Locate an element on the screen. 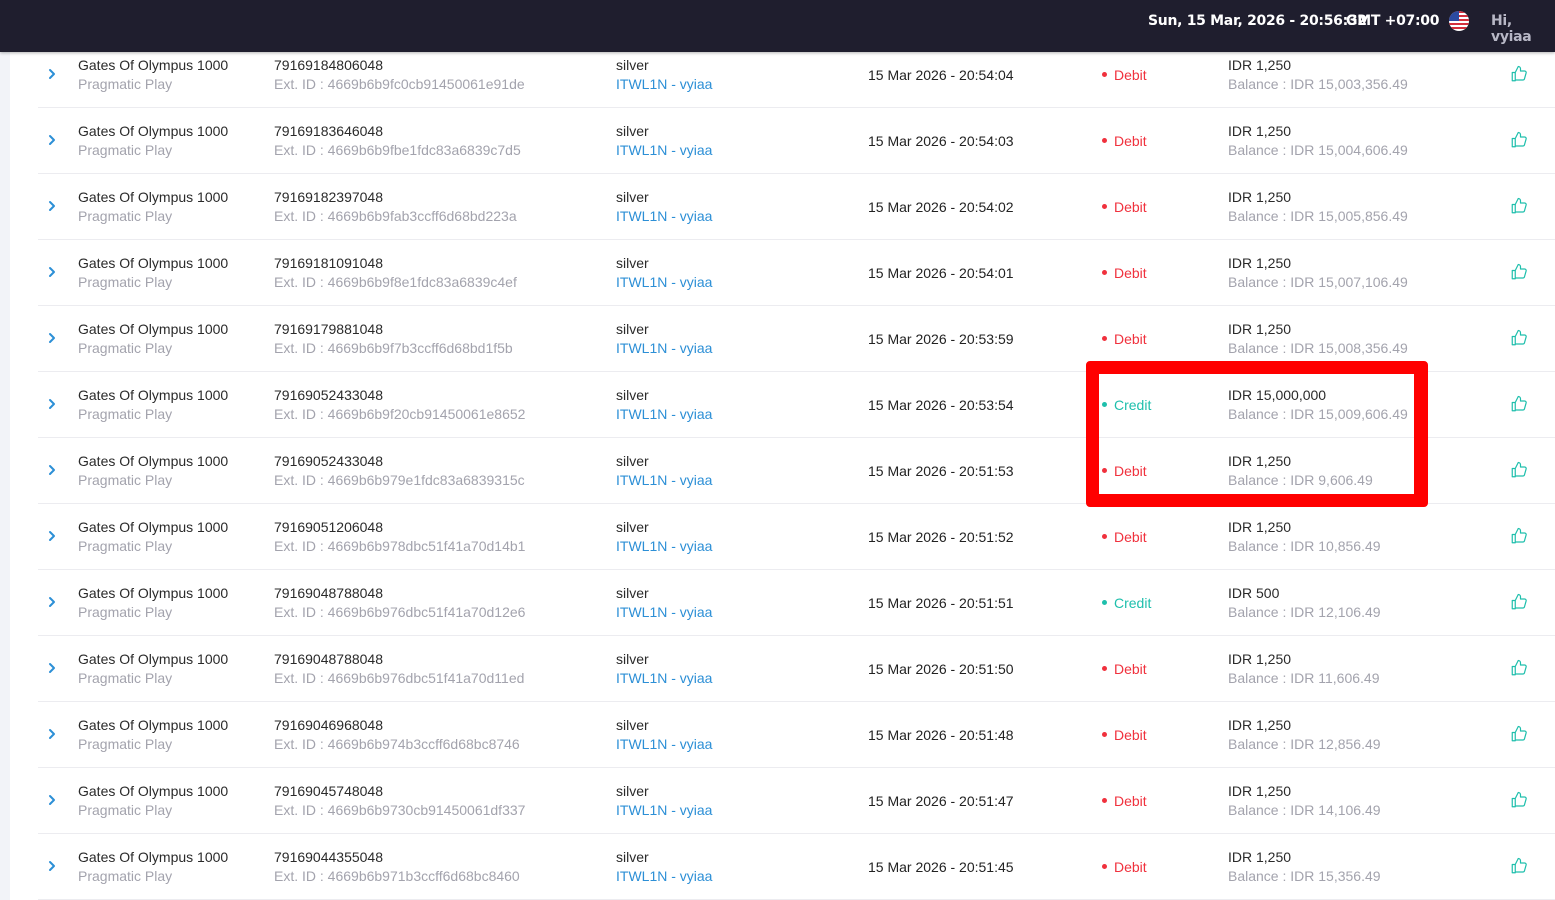 The width and height of the screenshot is (1555, 900). balance-after: Balance : IDR 11,606.49 is located at coordinates (1304, 678).